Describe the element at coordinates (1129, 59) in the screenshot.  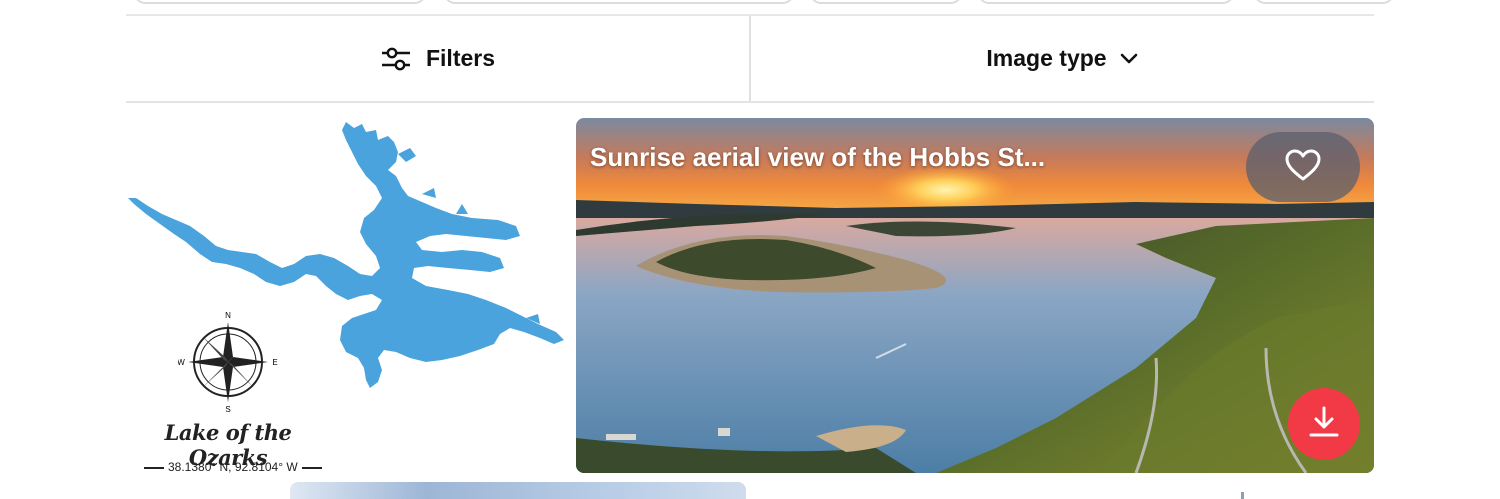
I see `chevron-down-icon` at that location.